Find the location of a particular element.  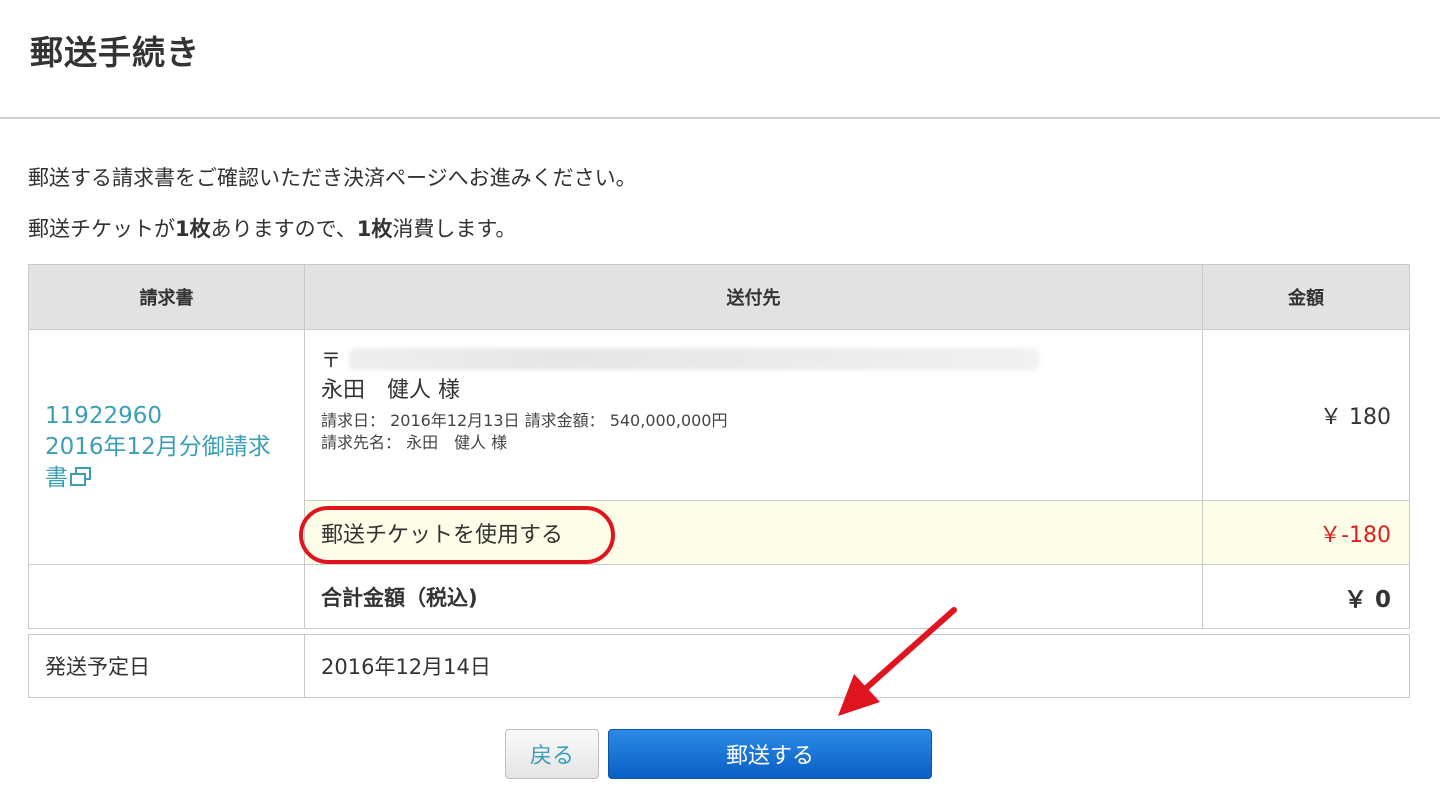

invoice-detail: 請求日： 2016年12月13日 請求金額： 540,000,000円 is located at coordinates (524, 420).